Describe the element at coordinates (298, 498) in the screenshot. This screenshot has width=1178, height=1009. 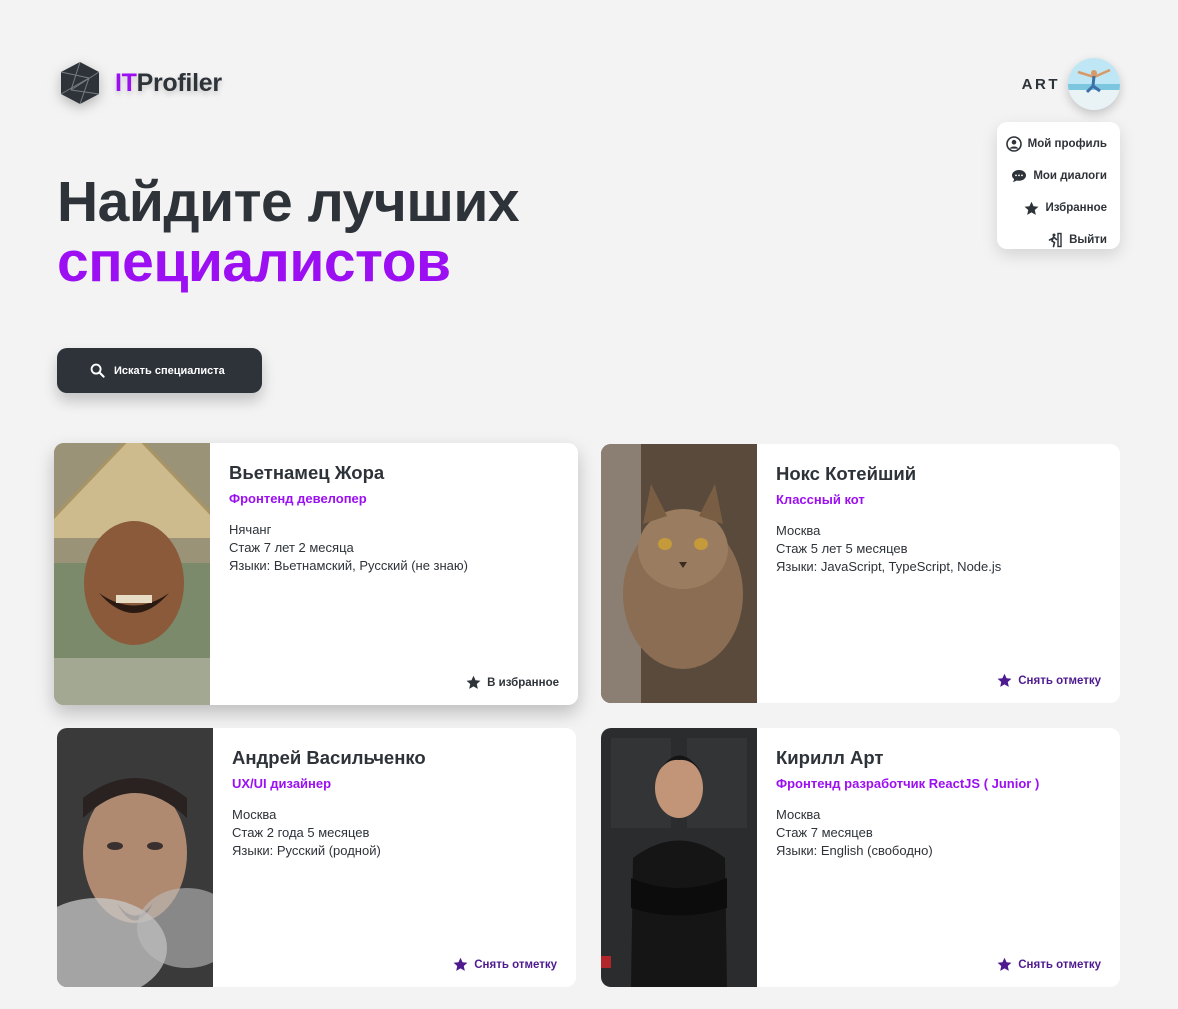
I see `specialist-role: Фронтенд девелопер` at that location.